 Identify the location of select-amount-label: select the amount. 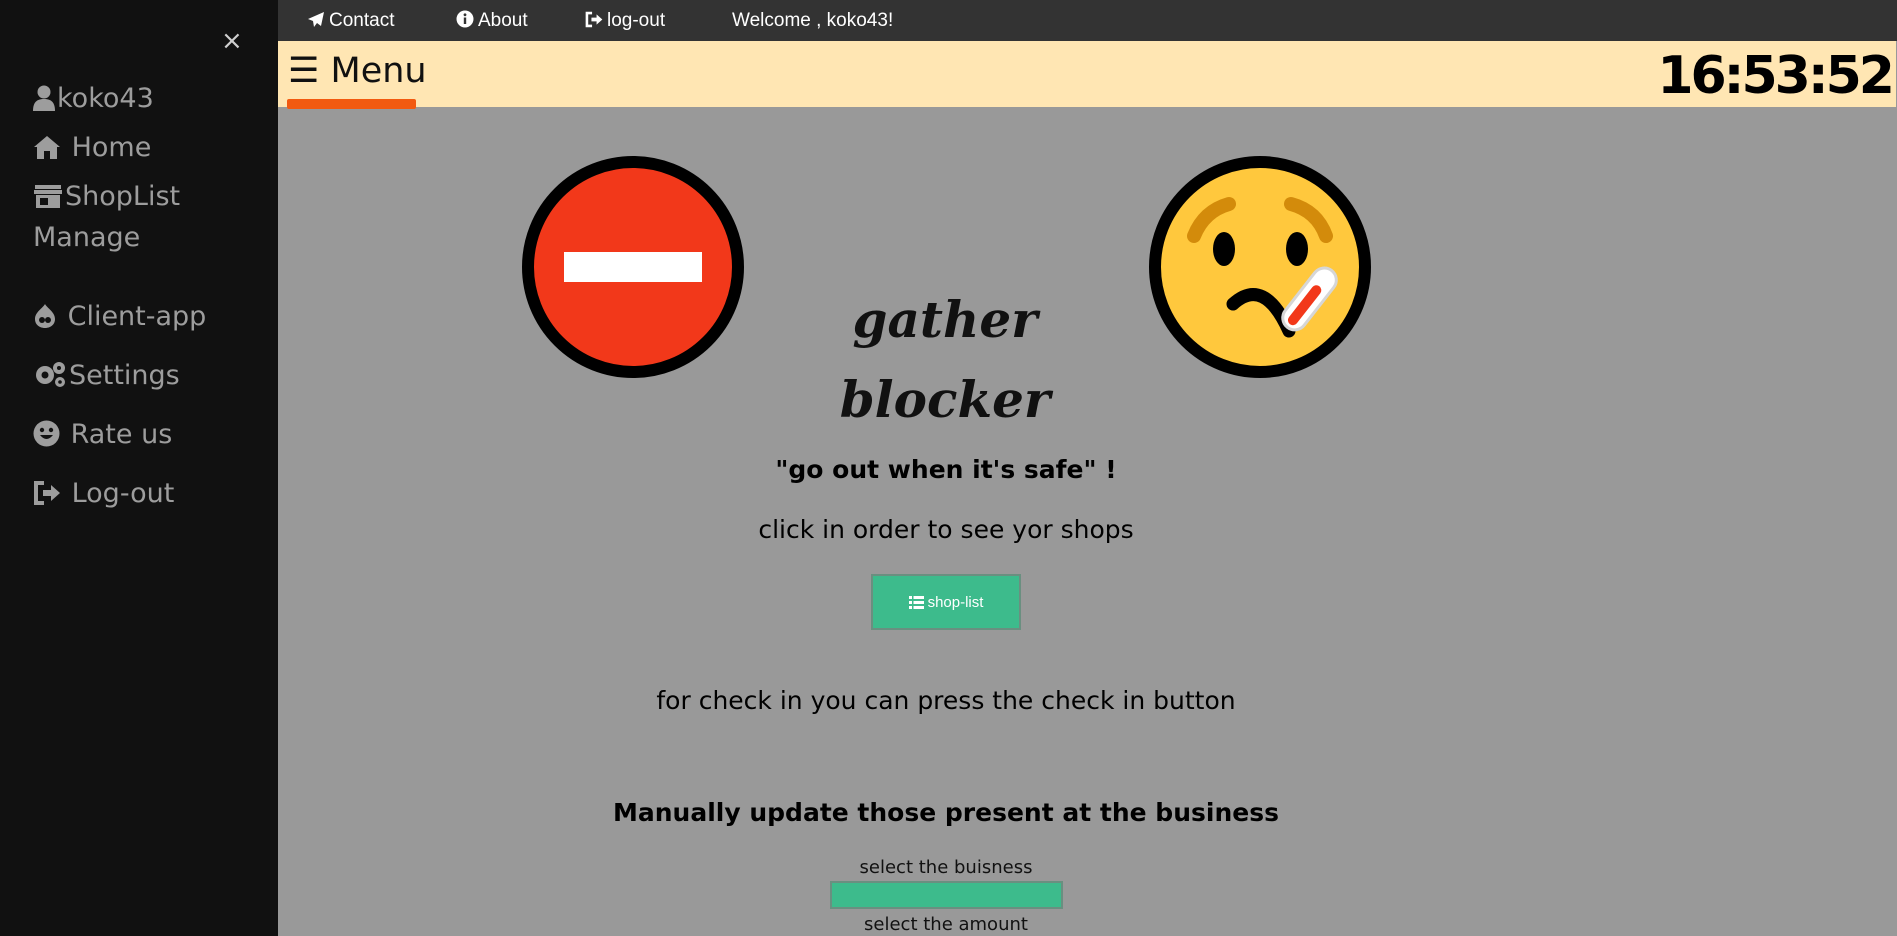
(946, 924).